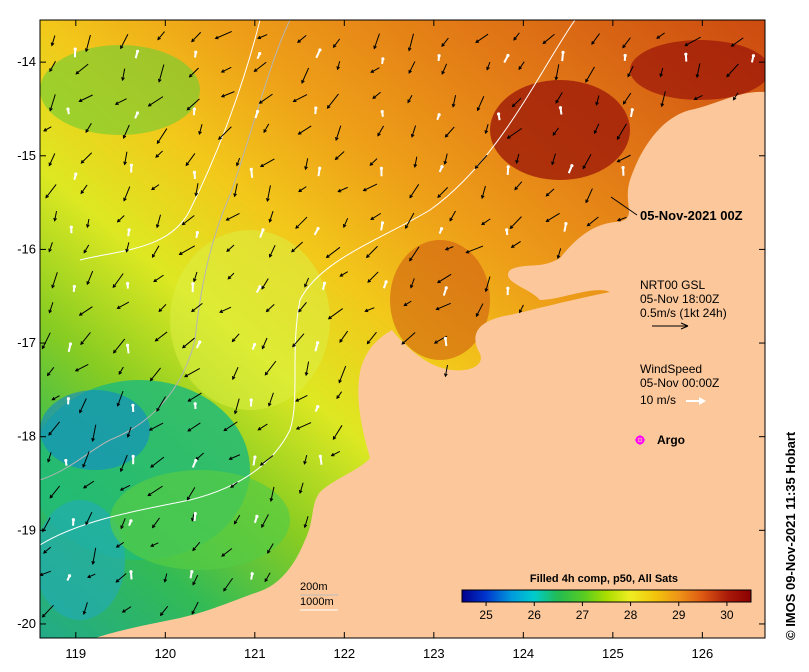 This screenshot has width=809, height=672. Describe the element at coordinates (26, 529) in the screenshot. I see `y-tick-label: -19` at that location.